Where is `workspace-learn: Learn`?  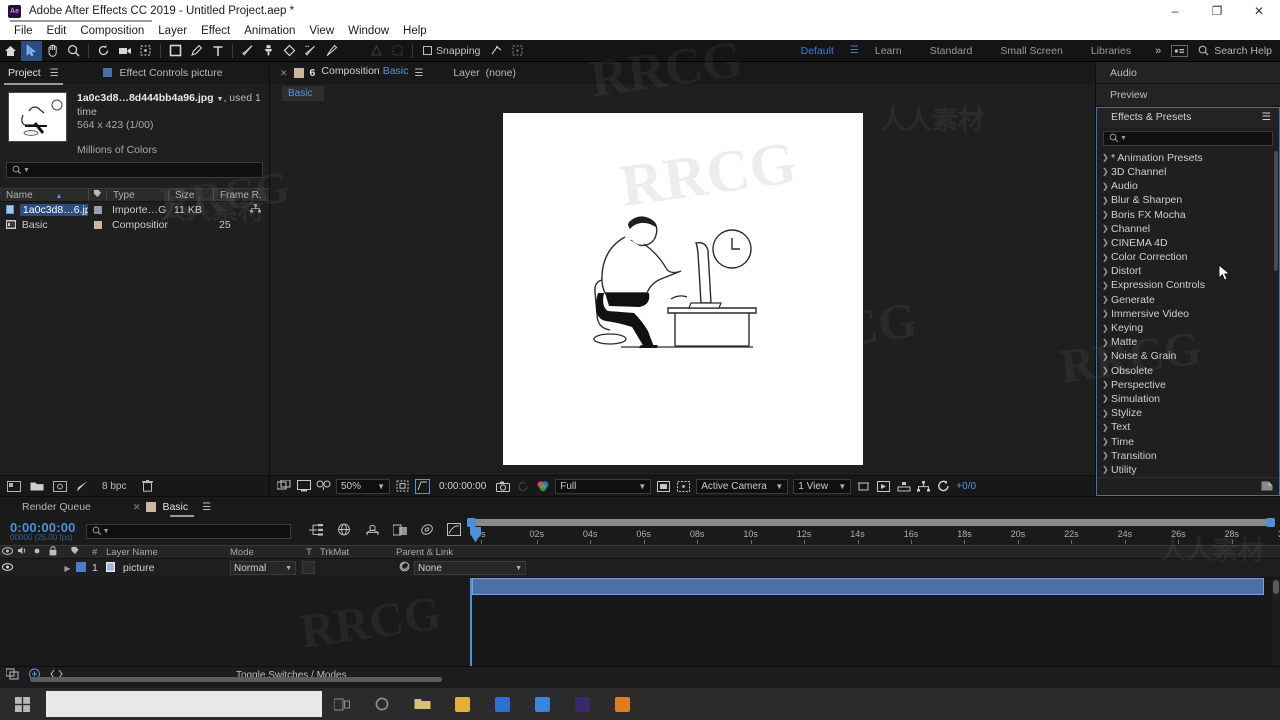 workspace-learn: Learn is located at coordinates (888, 51).